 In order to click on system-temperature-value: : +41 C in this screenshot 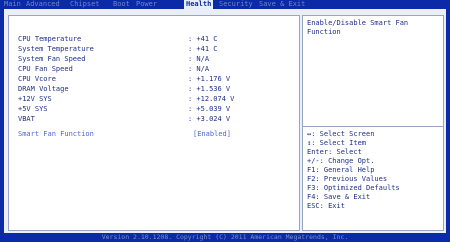, I will do `click(203, 49)`.